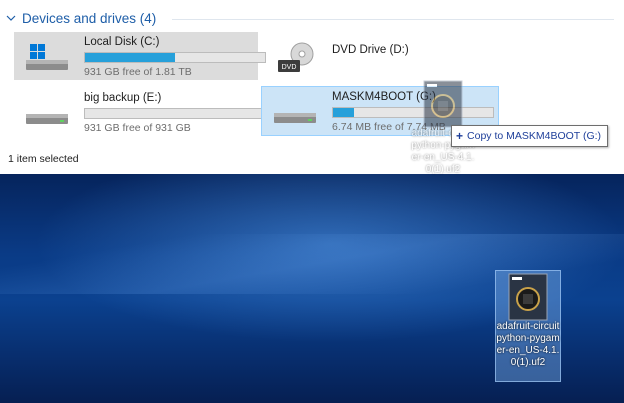  What do you see at coordinates (295, 118) in the screenshot?
I see `removable-drive-icon` at bounding box center [295, 118].